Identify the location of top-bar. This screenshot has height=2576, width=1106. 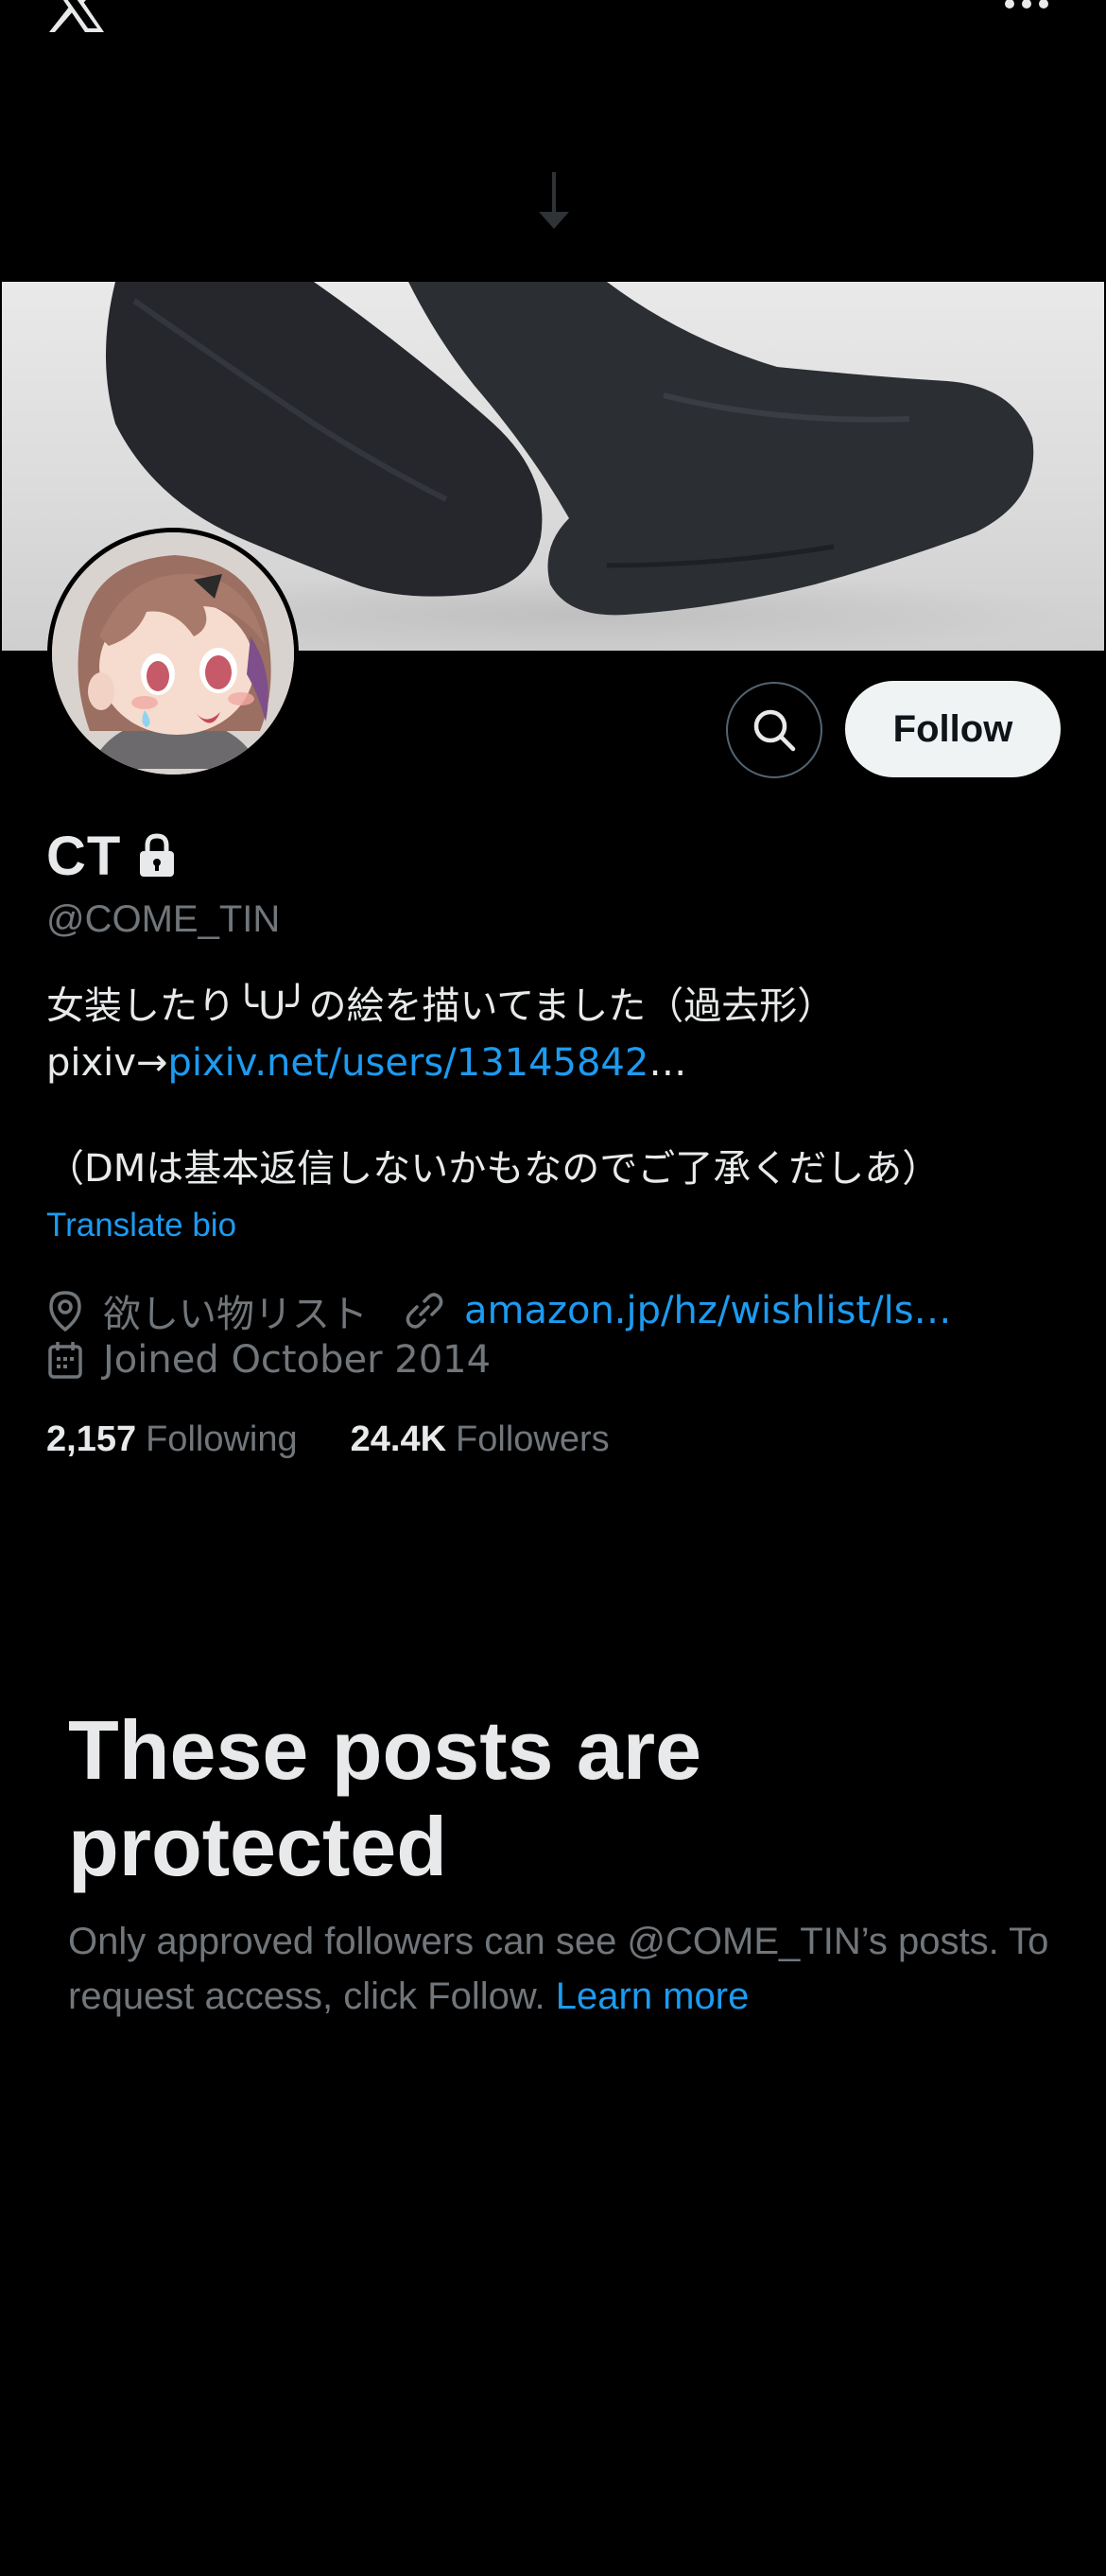
(553, 28).